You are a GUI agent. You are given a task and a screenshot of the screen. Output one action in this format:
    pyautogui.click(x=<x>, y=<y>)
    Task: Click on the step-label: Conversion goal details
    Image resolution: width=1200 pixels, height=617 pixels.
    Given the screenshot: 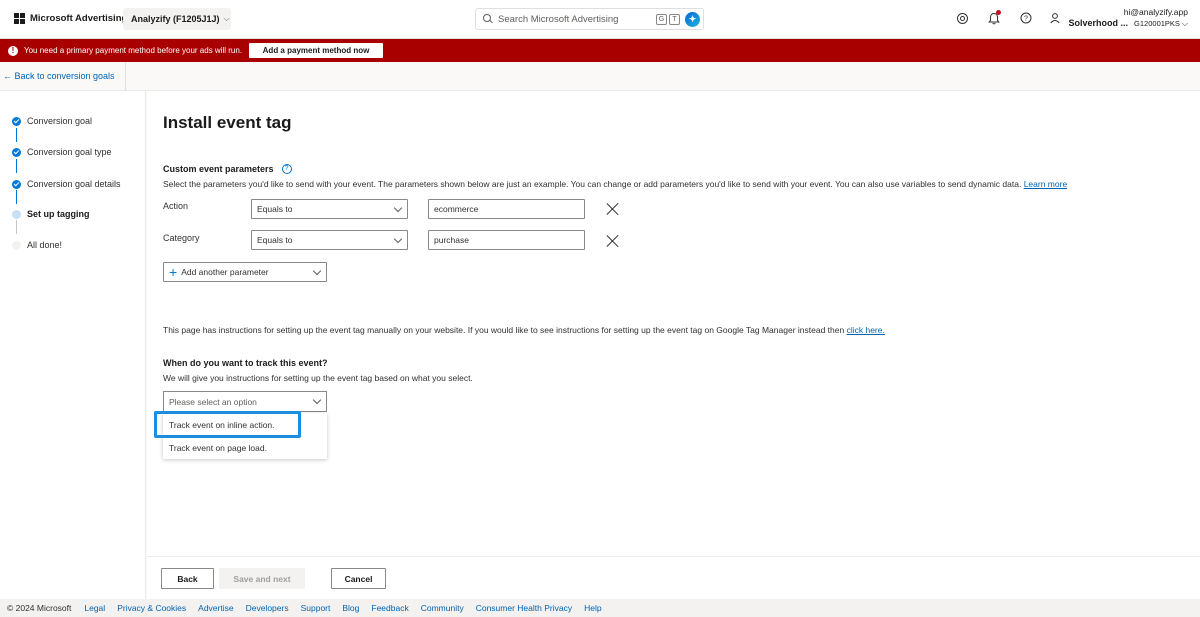 What is the action you would take?
    pyautogui.click(x=74, y=184)
    